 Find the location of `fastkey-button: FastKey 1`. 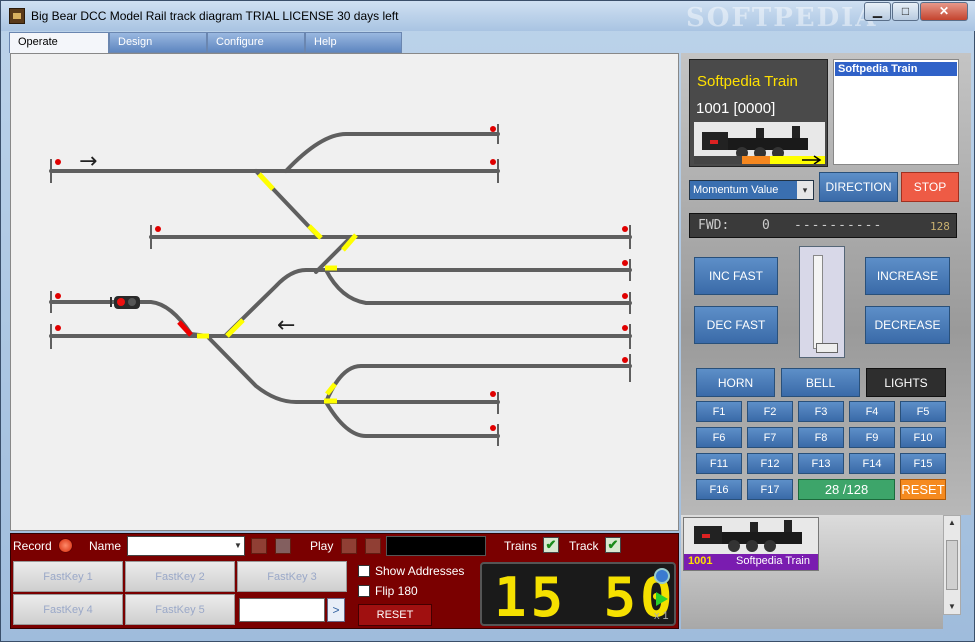

fastkey-button: FastKey 1 is located at coordinates (68, 576).